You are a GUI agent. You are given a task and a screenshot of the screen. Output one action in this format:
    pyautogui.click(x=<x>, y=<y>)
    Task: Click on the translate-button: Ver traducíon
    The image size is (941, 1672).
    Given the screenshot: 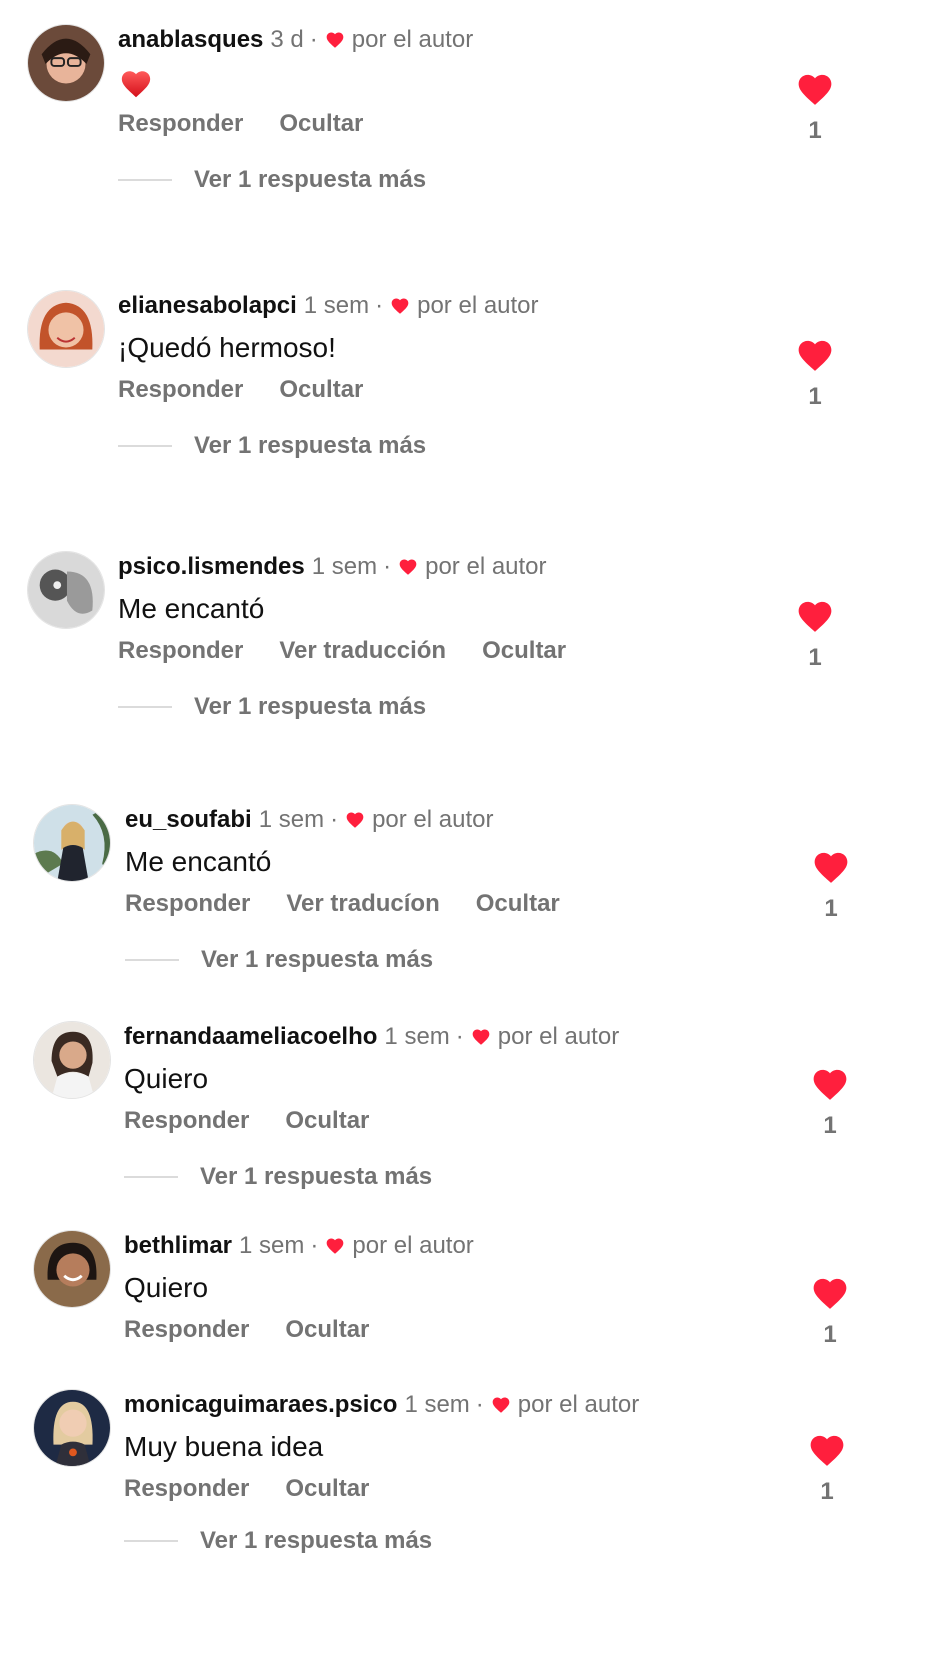 What is the action you would take?
    pyautogui.click(x=362, y=903)
    